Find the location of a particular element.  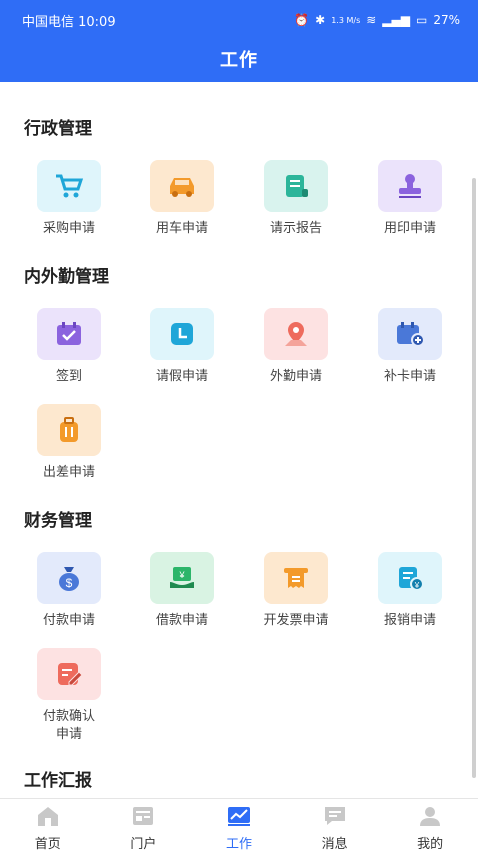

grid-item-checkin: 签到 is located at coordinates (69, 347).